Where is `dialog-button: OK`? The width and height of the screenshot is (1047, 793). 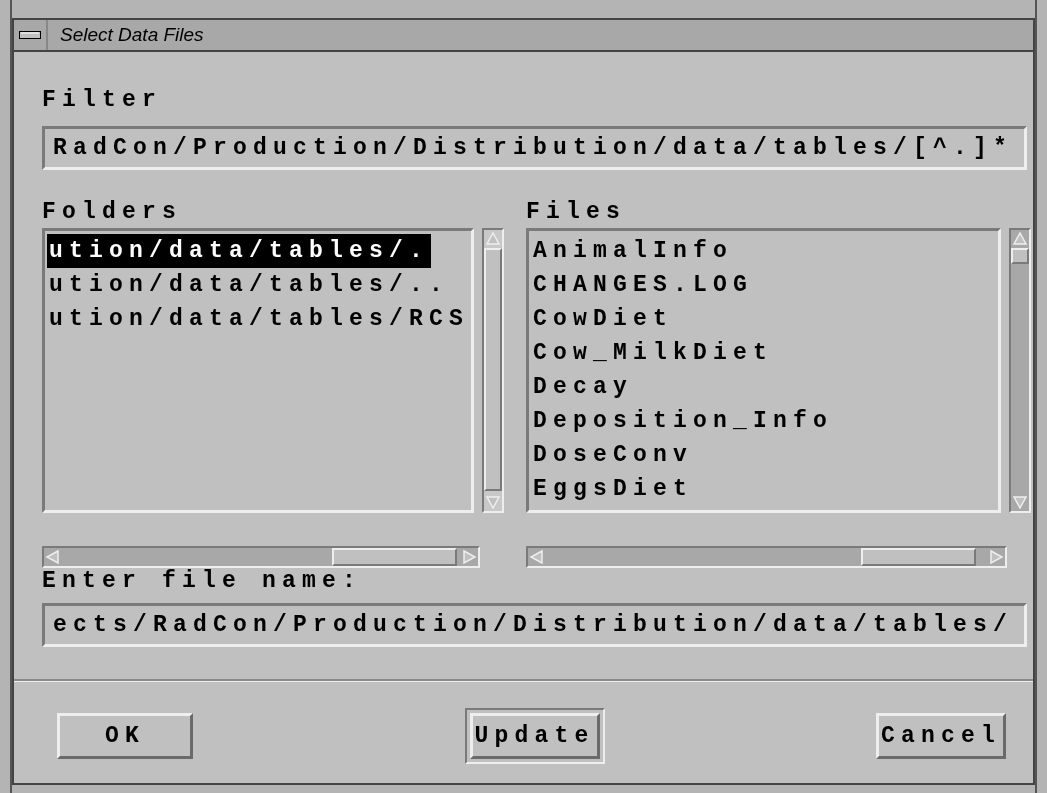 dialog-button: OK is located at coordinates (125, 736).